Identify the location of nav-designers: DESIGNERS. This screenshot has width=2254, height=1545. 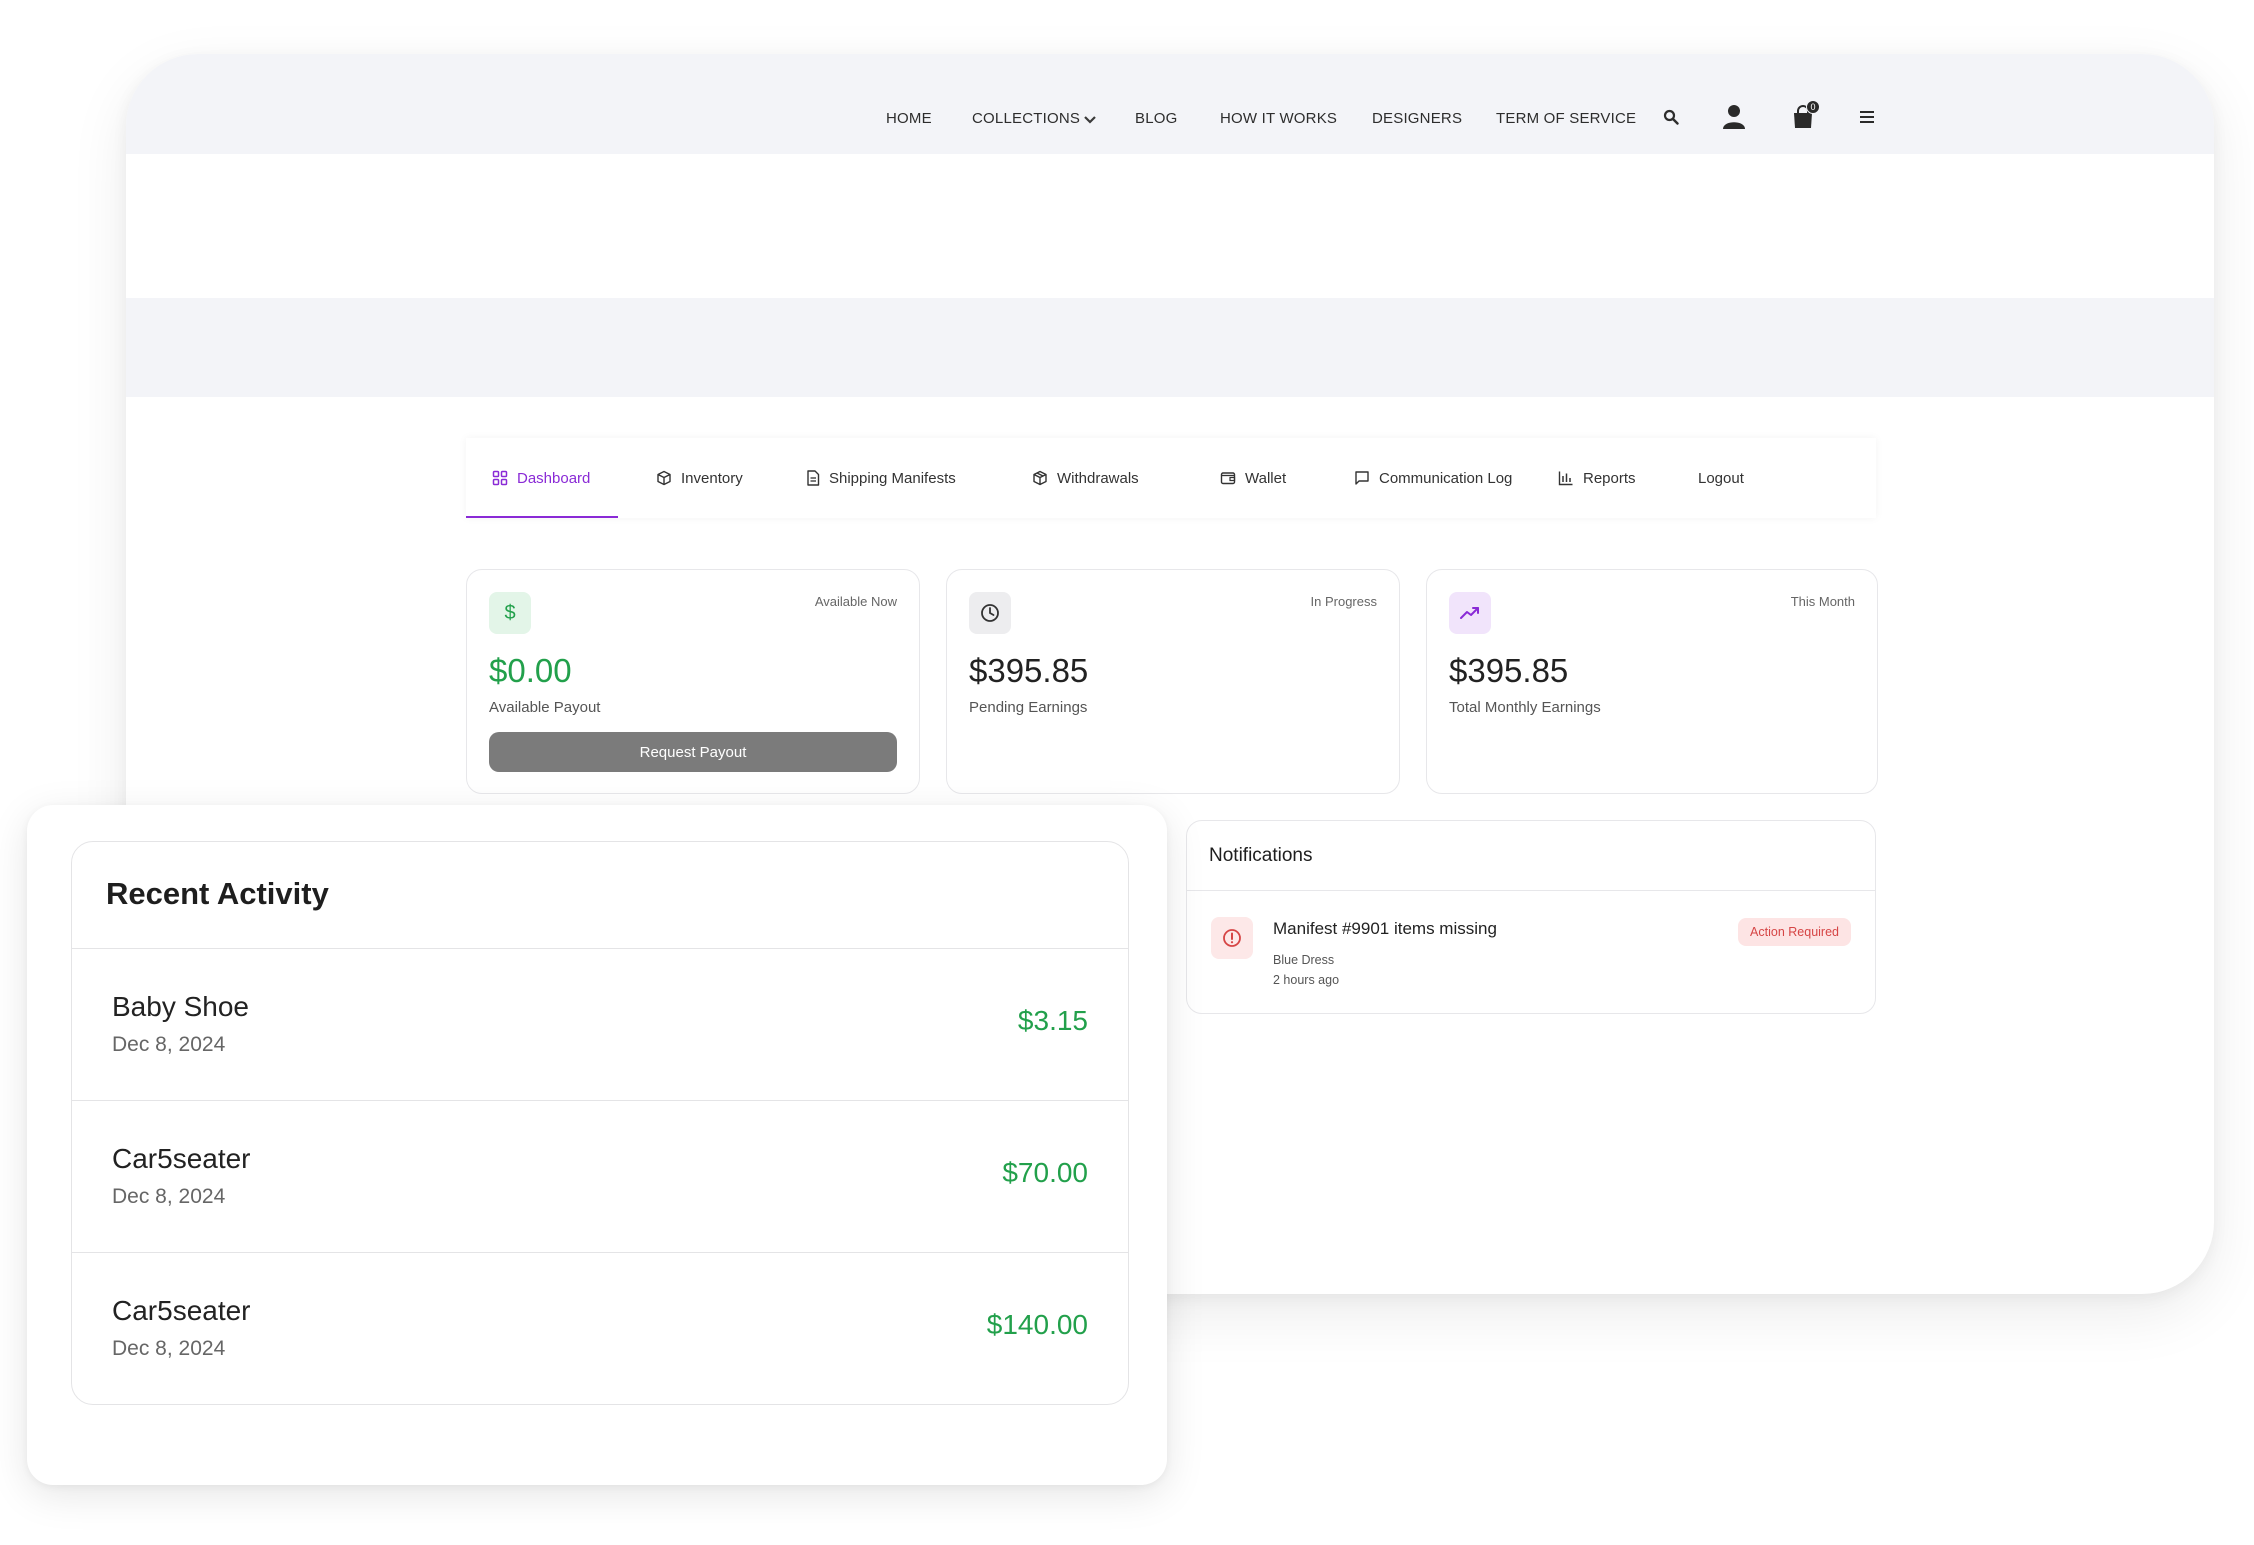
(1417, 118).